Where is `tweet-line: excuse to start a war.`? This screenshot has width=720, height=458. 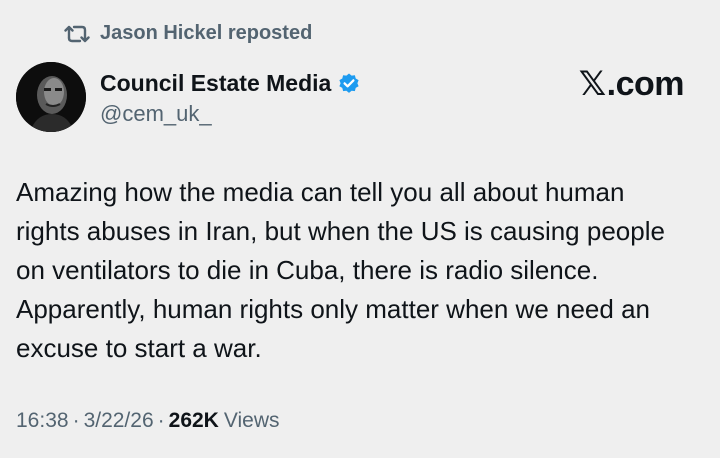
tweet-line: excuse to start a war. is located at coordinates (139, 348).